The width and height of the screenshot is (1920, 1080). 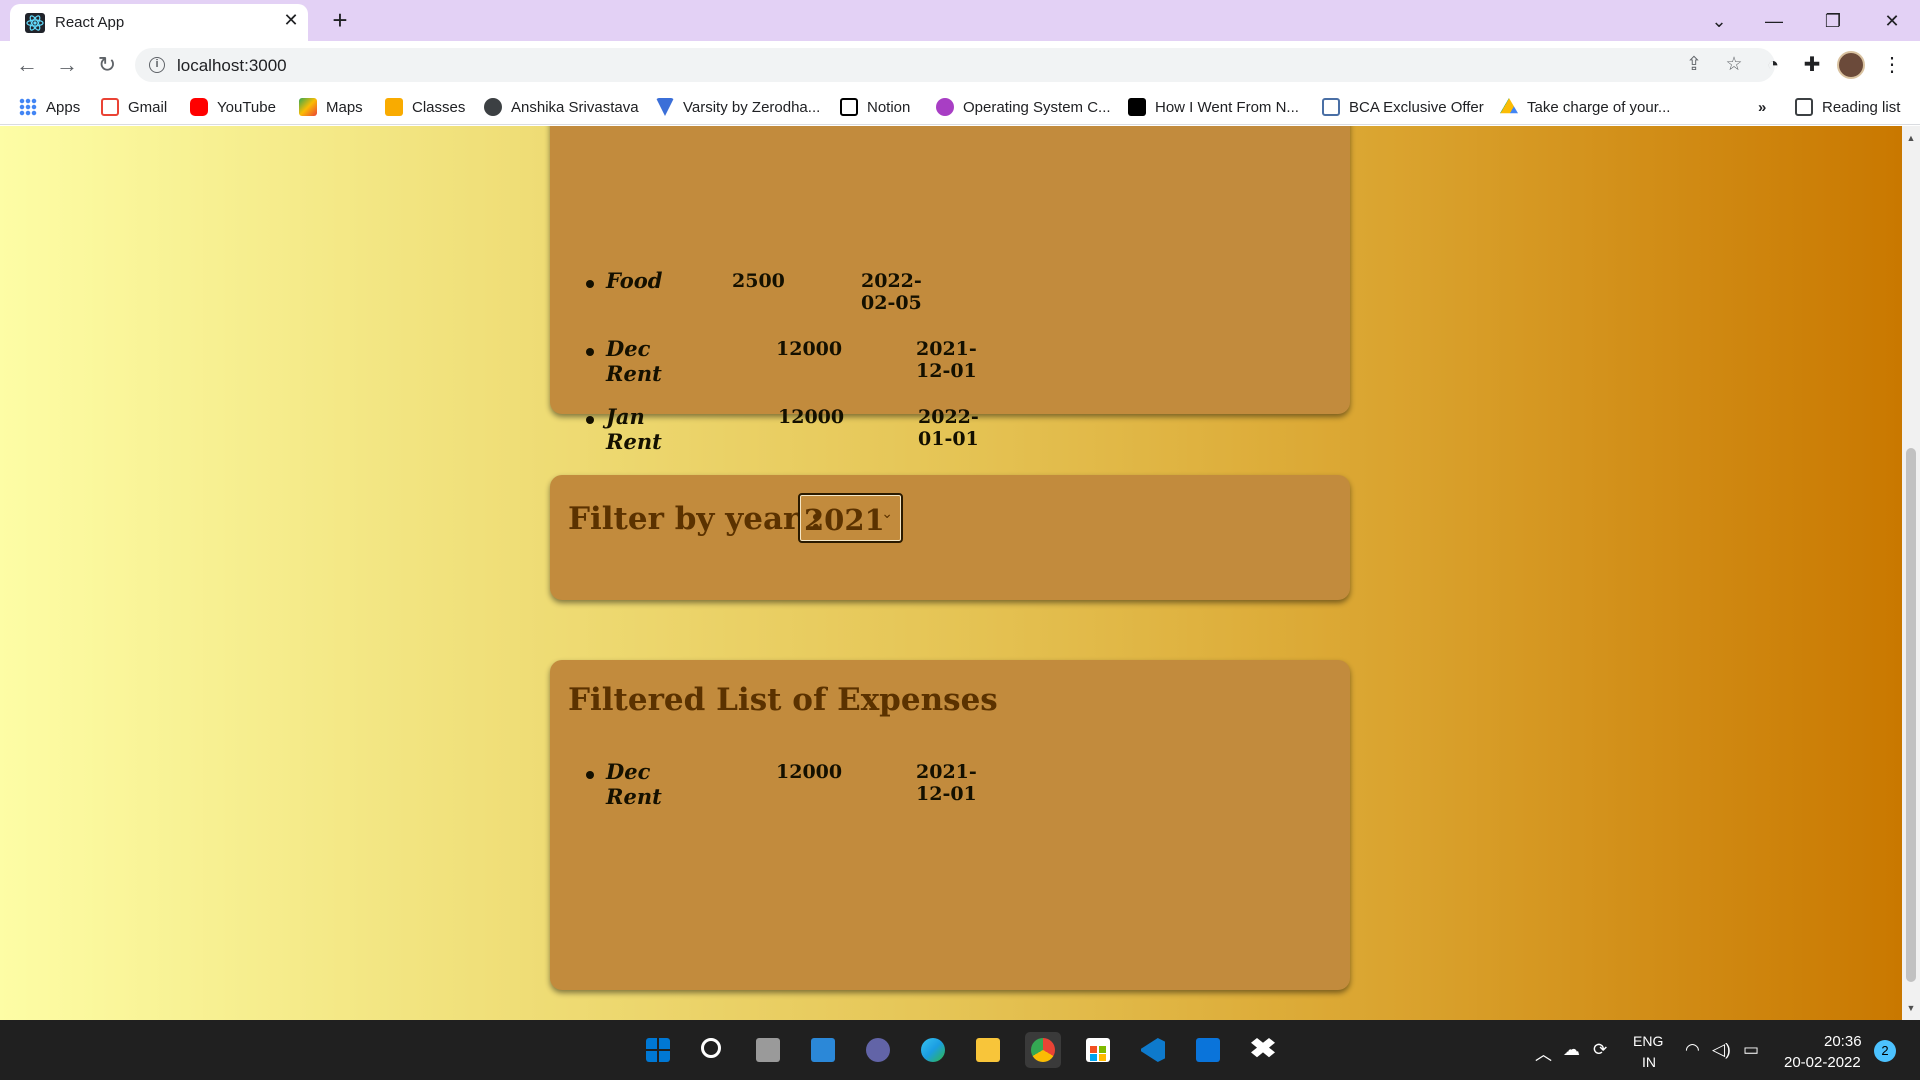 I want to click on onedrive-icon: ☁, so click(x=1571, y=1050).